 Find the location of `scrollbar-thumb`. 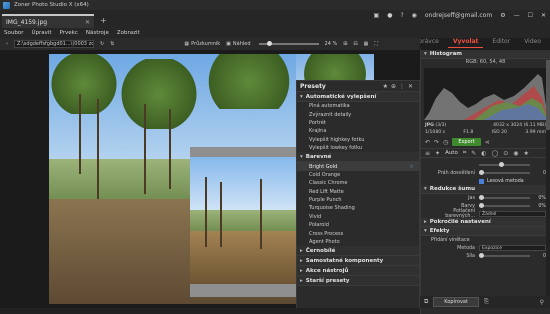

scrollbar-thumb is located at coordinates (548, 95).